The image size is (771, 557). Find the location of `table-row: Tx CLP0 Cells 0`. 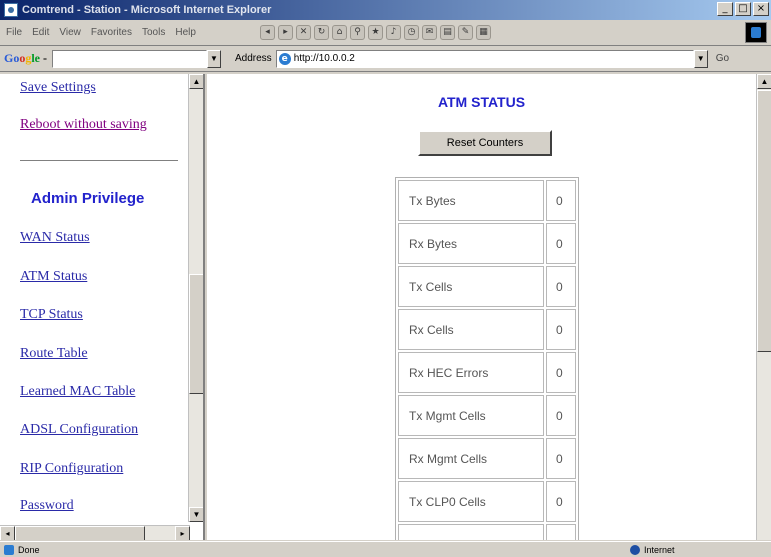

table-row: Tx CLP0 Cells 0 is located at coordinates (487, 501).